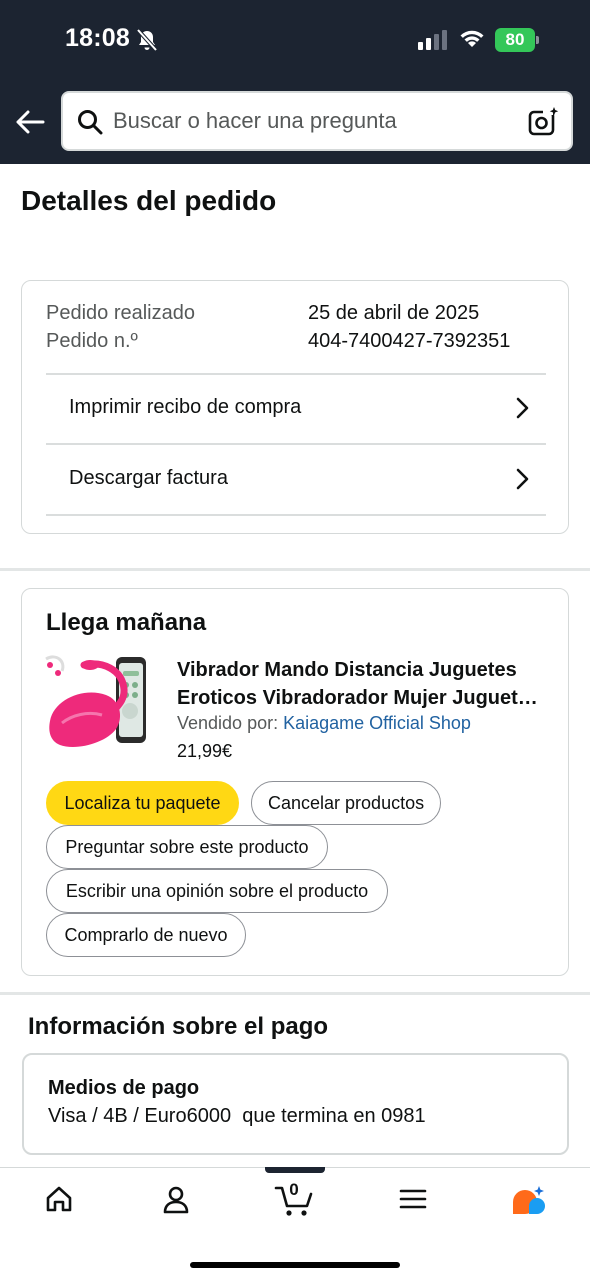  What do you see at coordinates (142, 803) in the screenshot?
I see `track-package-button: Localiza tu paquete` at bounding box center [142, 803].